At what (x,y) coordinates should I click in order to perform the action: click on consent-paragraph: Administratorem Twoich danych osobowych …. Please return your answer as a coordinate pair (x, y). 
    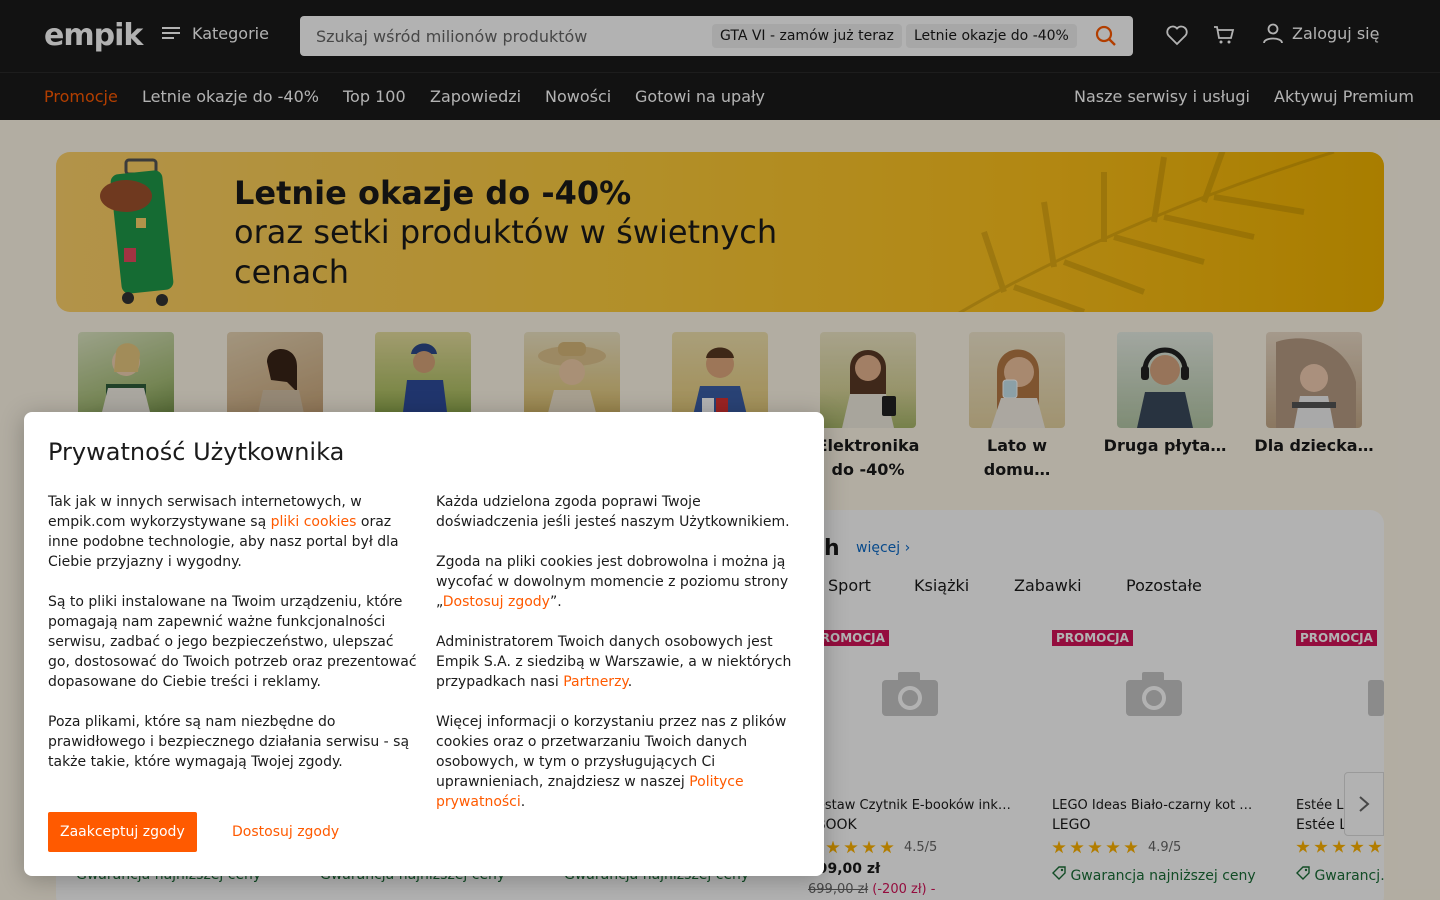
    Looking at the image, I should click on (614, 662).